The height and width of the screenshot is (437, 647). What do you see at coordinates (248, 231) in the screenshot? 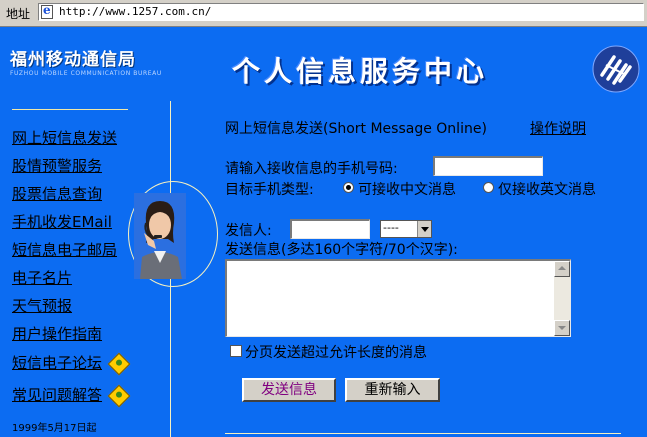
I see `sender-label: 发信人:` at bounding box center [248, 231].